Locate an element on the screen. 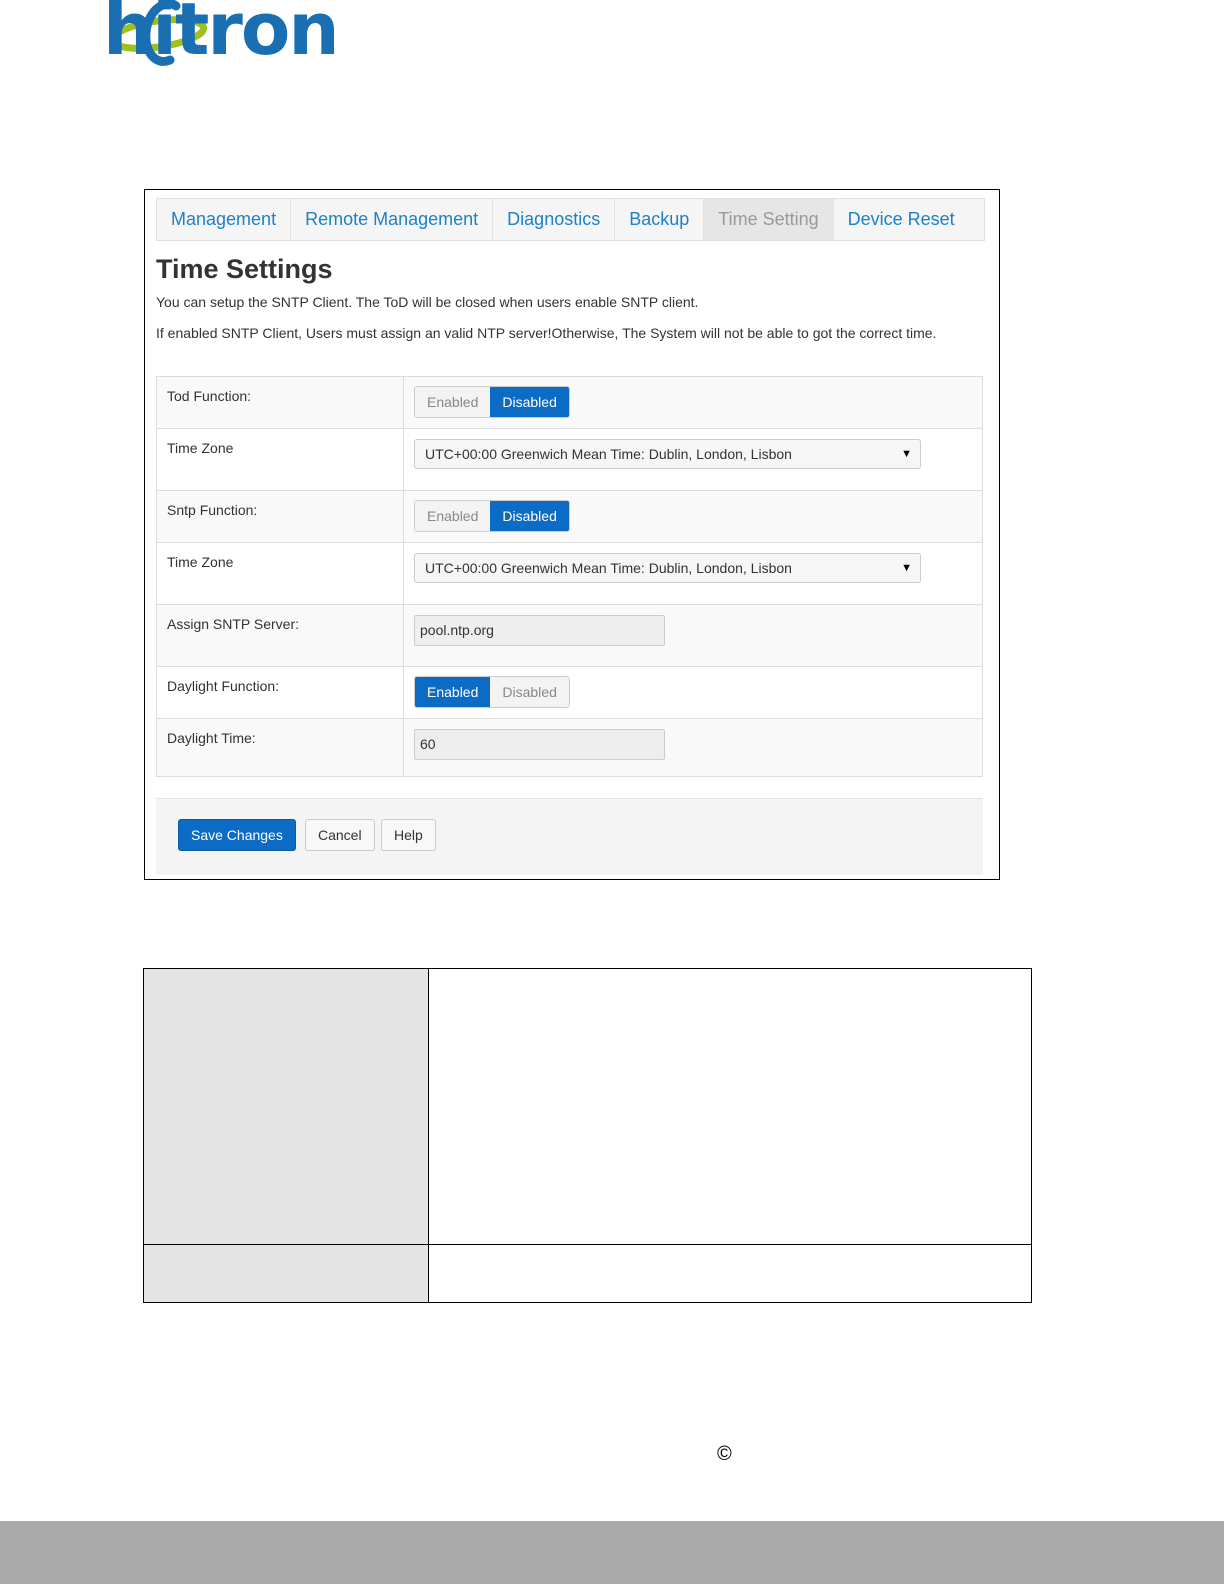 The height and width of the screenshot is (1584, 1224). tod-function-toggle: Enabled Disabled is located at coordinates (492, 402).